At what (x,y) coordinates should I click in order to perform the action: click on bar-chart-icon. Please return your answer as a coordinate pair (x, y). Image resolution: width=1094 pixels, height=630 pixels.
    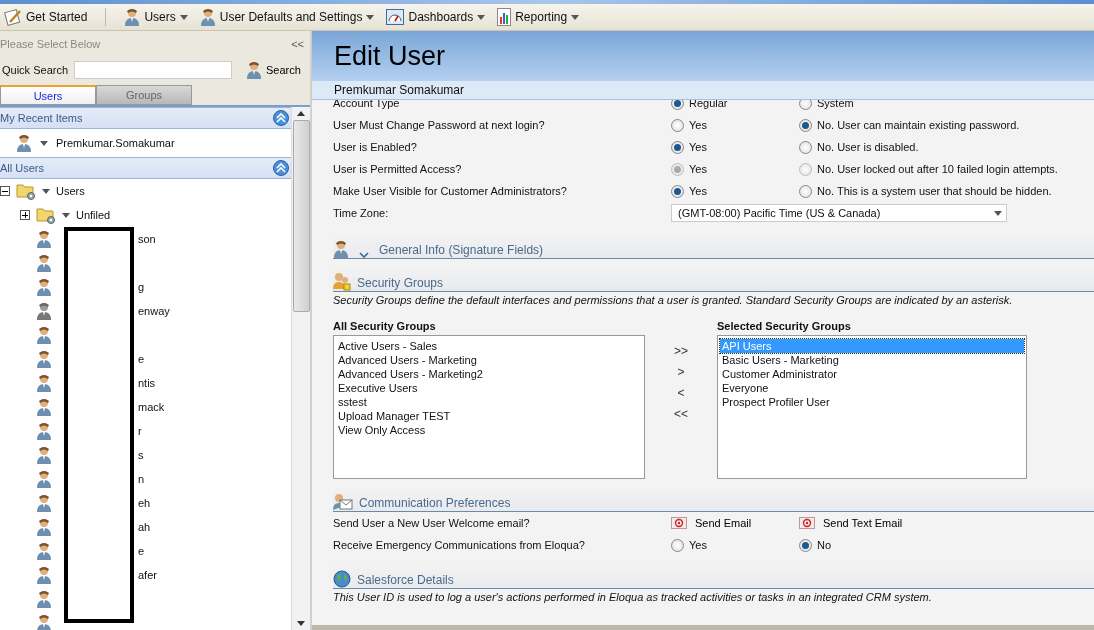
    Looking at the image, I should click on (504, 17).